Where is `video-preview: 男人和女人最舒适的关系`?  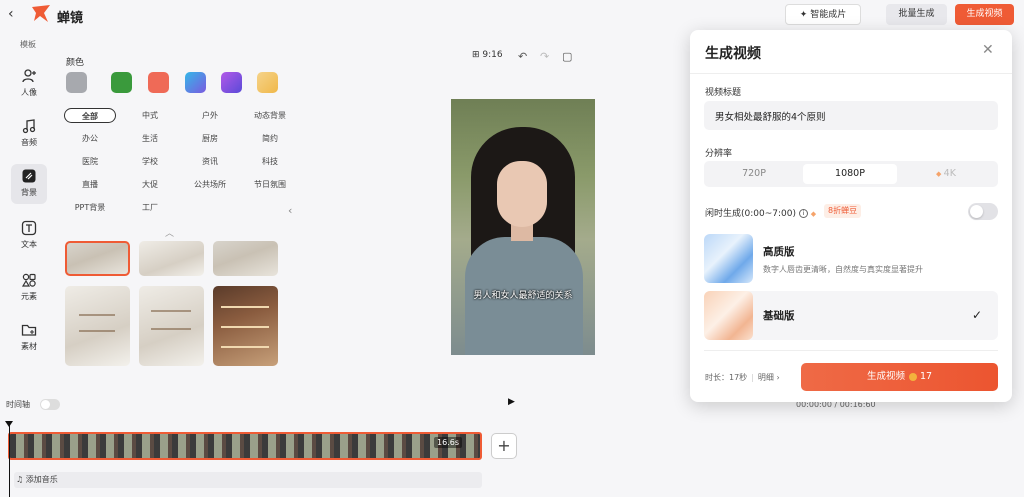
video-preview: 男人和女人最舒适的关系 is located at coordinates (523, 227).